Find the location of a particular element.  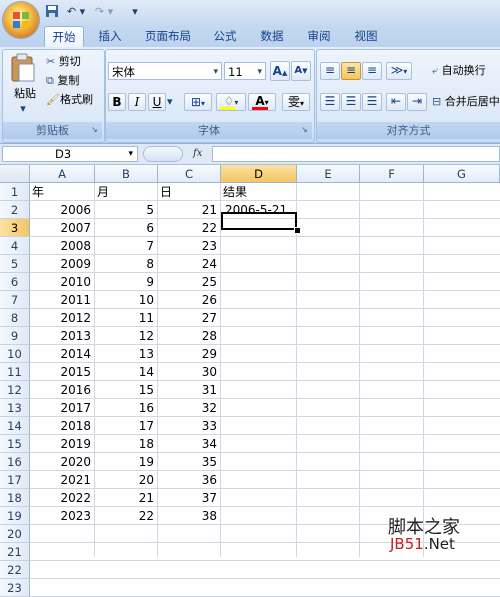

underline-dropdown-icon: ▾ is located at coordinates (171, 102).